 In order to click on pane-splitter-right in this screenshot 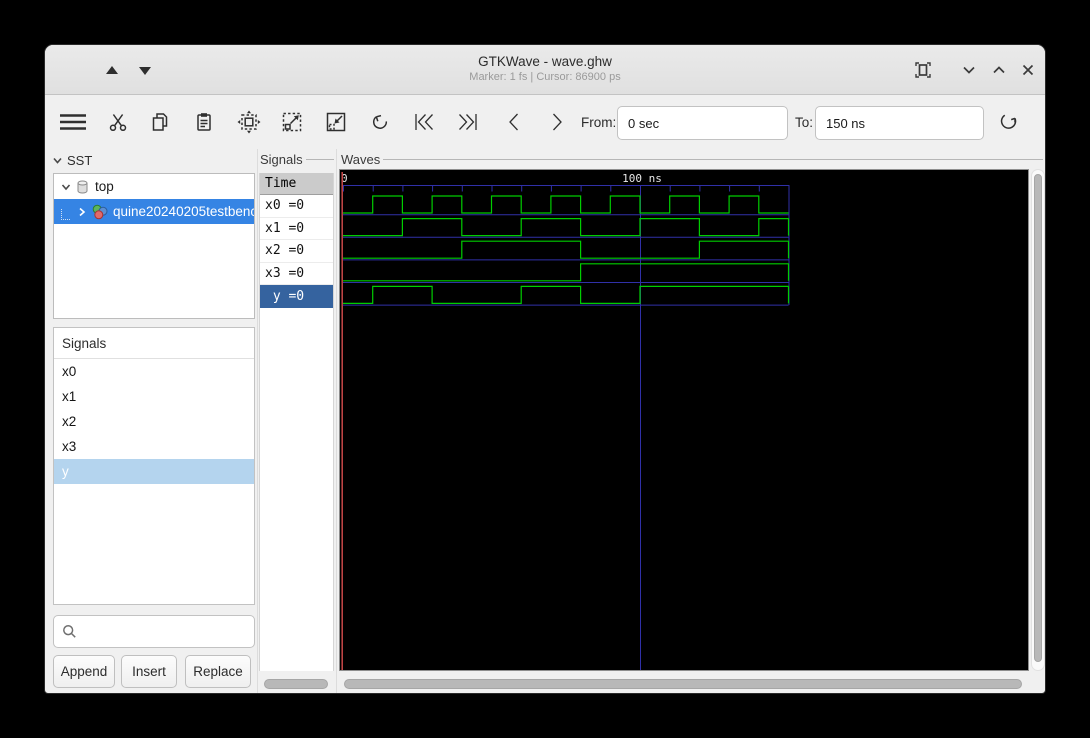, I will do `click(336, 421)`.